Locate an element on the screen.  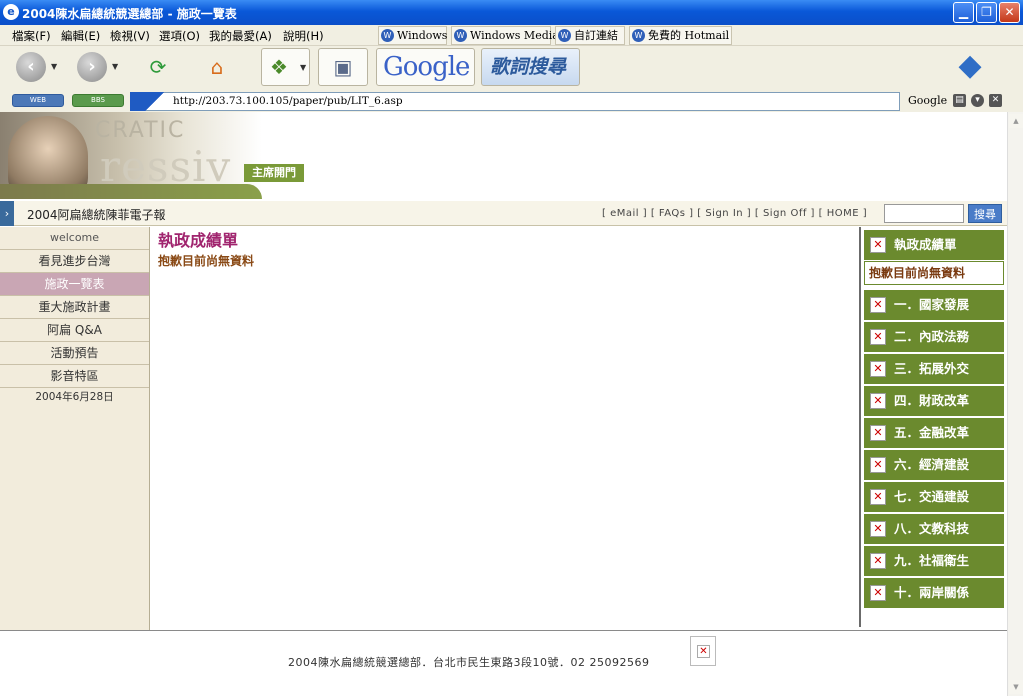
menu-help: 說明(H) is located at coordinates (303, 36).